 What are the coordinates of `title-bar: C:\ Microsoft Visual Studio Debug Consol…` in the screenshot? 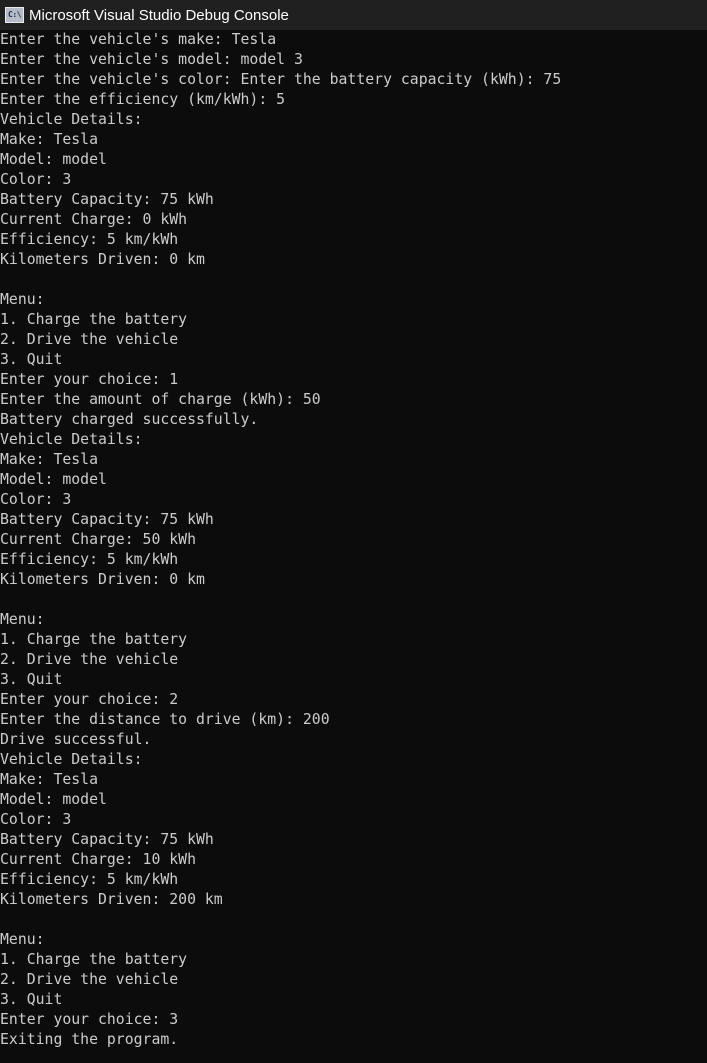 It's located at (353, 15).